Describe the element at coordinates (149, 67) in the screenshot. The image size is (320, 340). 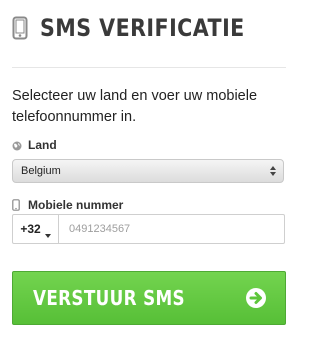
I see `divider` at that location.